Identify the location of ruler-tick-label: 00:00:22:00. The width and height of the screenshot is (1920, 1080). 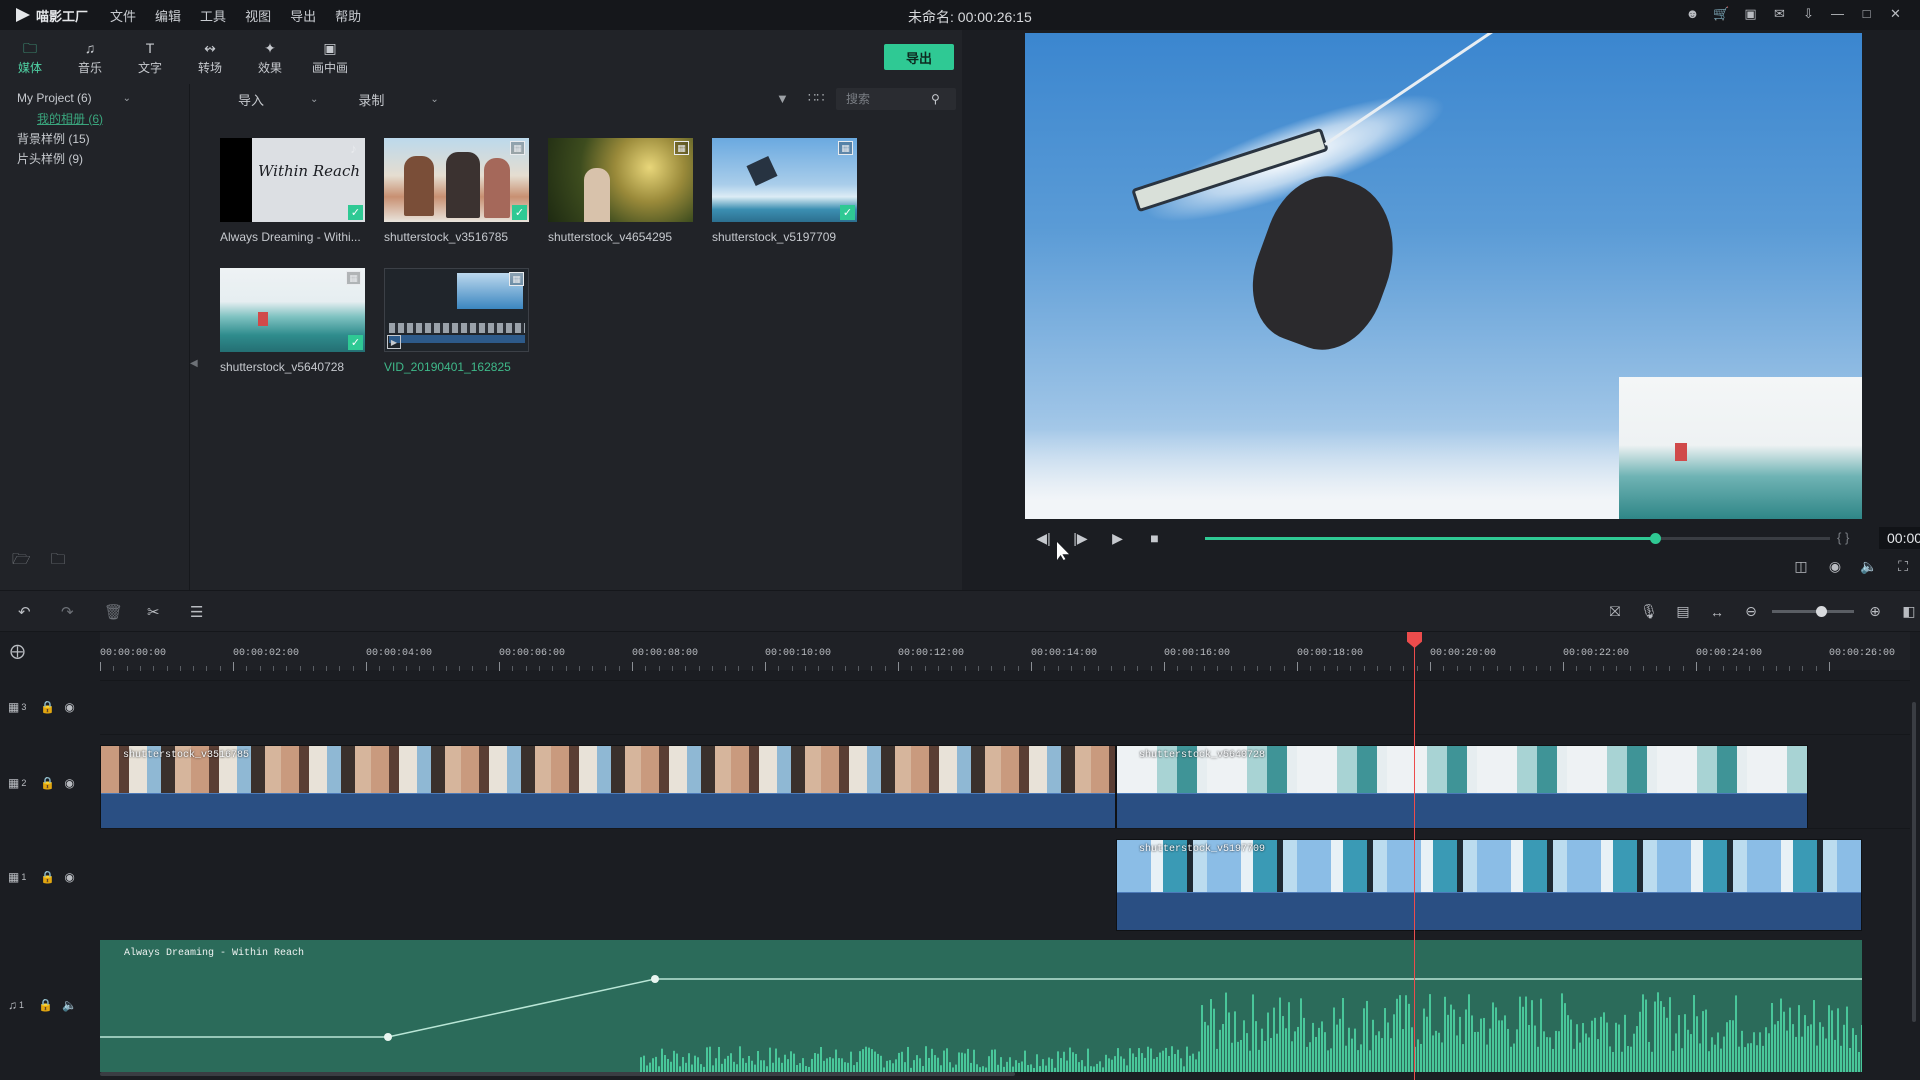
(1596, 653).